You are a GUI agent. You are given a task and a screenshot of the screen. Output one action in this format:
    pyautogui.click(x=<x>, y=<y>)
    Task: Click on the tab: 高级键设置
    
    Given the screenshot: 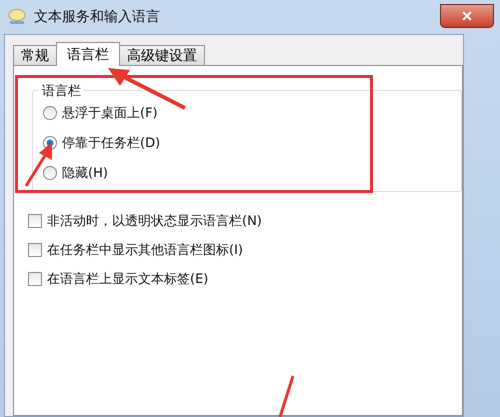 What is the action you would take?
    pyautogui.click(x=162, y=55)
    